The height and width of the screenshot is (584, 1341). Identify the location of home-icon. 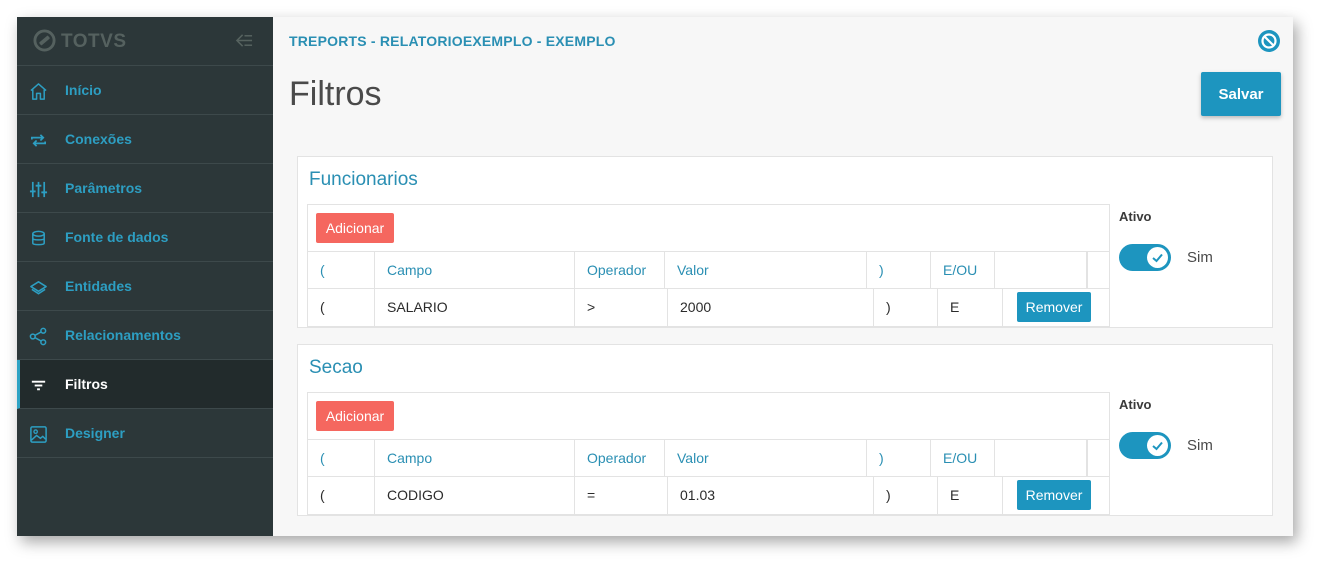
(38, 91).